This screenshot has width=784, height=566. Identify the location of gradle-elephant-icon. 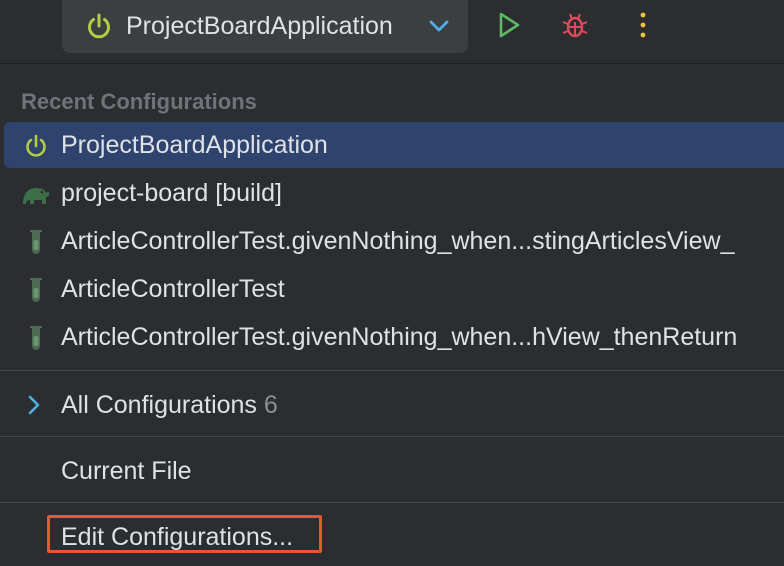
(35, 194).